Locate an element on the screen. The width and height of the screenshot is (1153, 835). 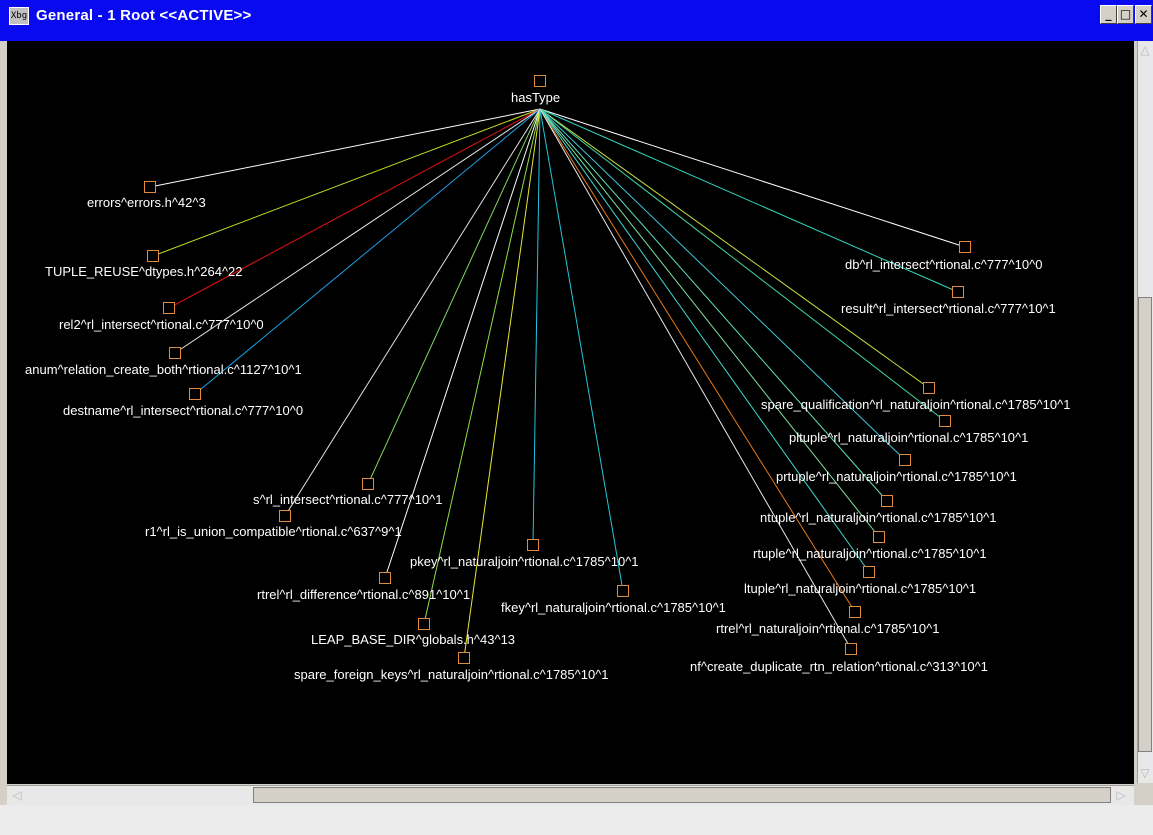
graph-node-label: pkey^rl_naturaljoin^rtional.c^1785^10^1 is located at coordinates (524, 562).